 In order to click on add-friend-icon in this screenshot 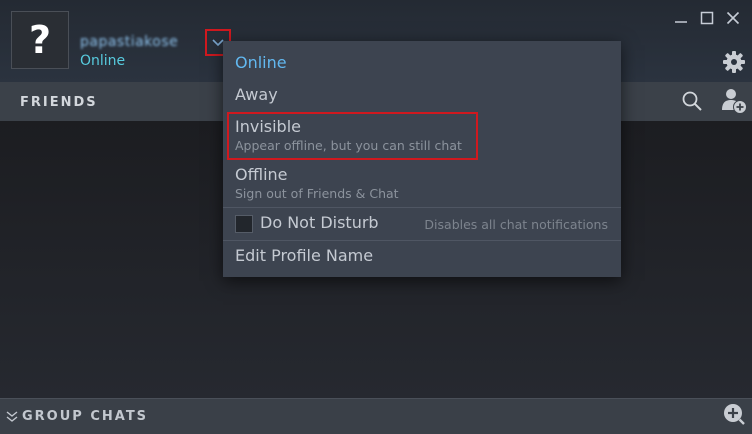, I will do `click(734, 101)`.